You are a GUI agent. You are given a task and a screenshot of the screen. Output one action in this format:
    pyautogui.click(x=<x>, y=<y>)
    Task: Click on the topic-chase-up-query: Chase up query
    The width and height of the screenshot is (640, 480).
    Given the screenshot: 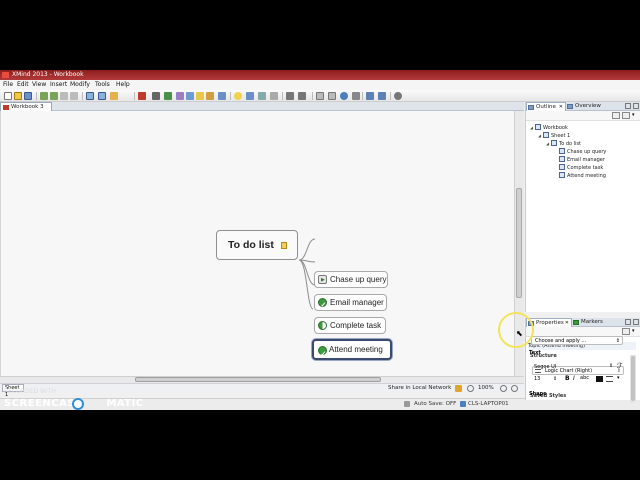 What is the action you would take?
    pyautogui.click(x=351, y=279)
    